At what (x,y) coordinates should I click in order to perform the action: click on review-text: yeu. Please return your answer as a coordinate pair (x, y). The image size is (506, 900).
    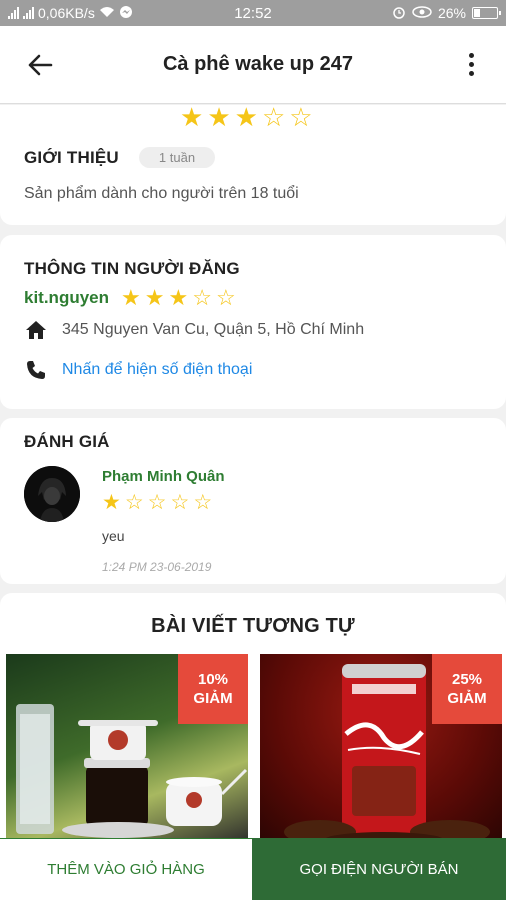
    Looking at the image, I should click on (113, 536).